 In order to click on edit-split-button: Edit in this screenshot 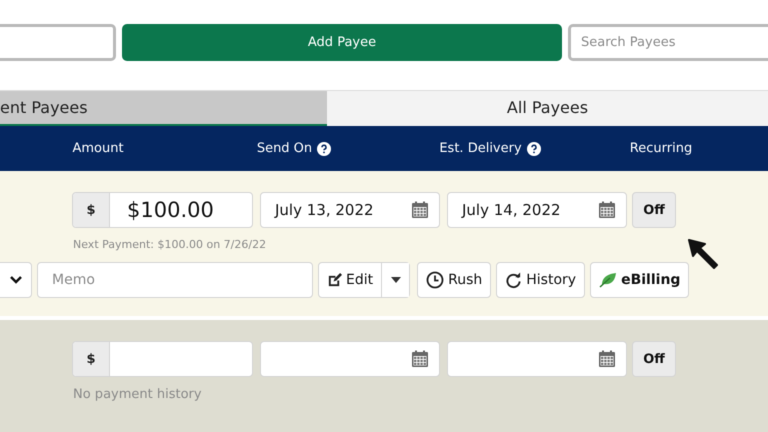, I will do `click(364, 280)`.